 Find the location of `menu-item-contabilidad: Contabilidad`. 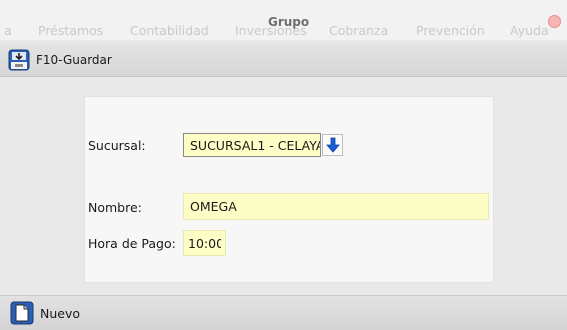

menu-item-contabilidad: Contabilidad is located at coordinates (169, 30).